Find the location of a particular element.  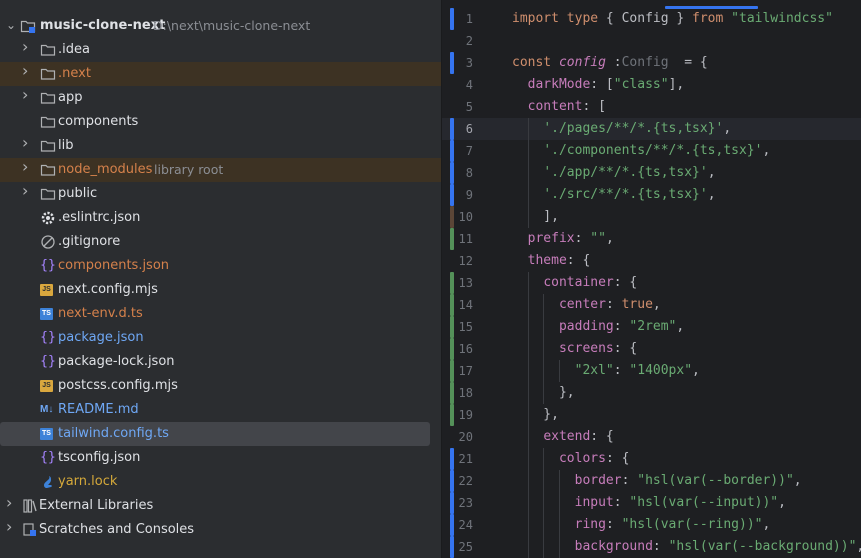

code-line: 19 }, is located at coordinates (651, 415).